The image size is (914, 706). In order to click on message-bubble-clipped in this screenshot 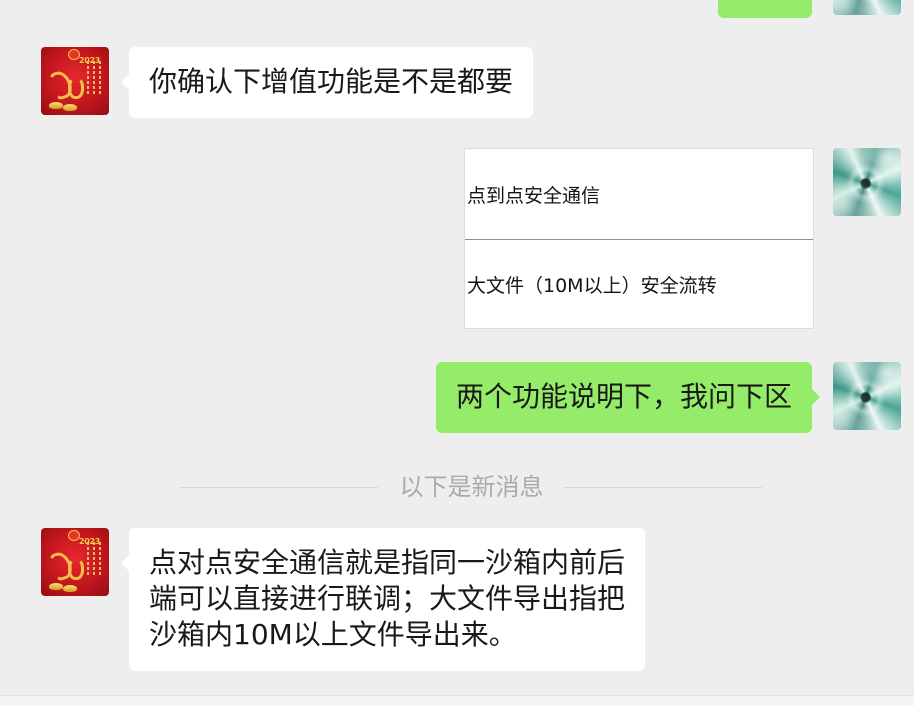, I will do `click(765, 9)`.